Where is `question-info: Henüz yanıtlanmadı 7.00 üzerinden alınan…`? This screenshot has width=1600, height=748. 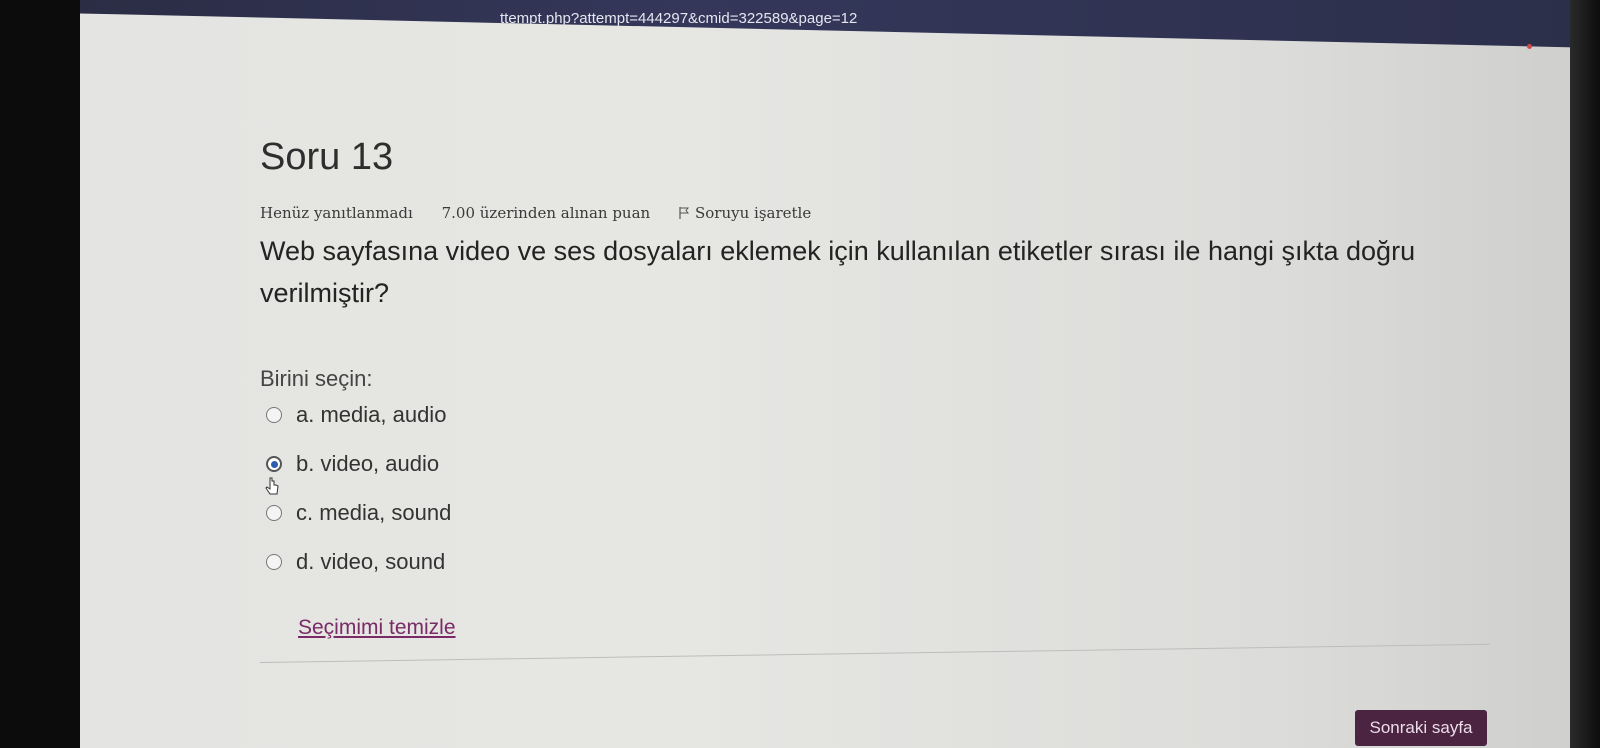 question-info: Henüz yanıtlanmadı 7.00 üzerinden alınan… is located at coordinates (547, 213).